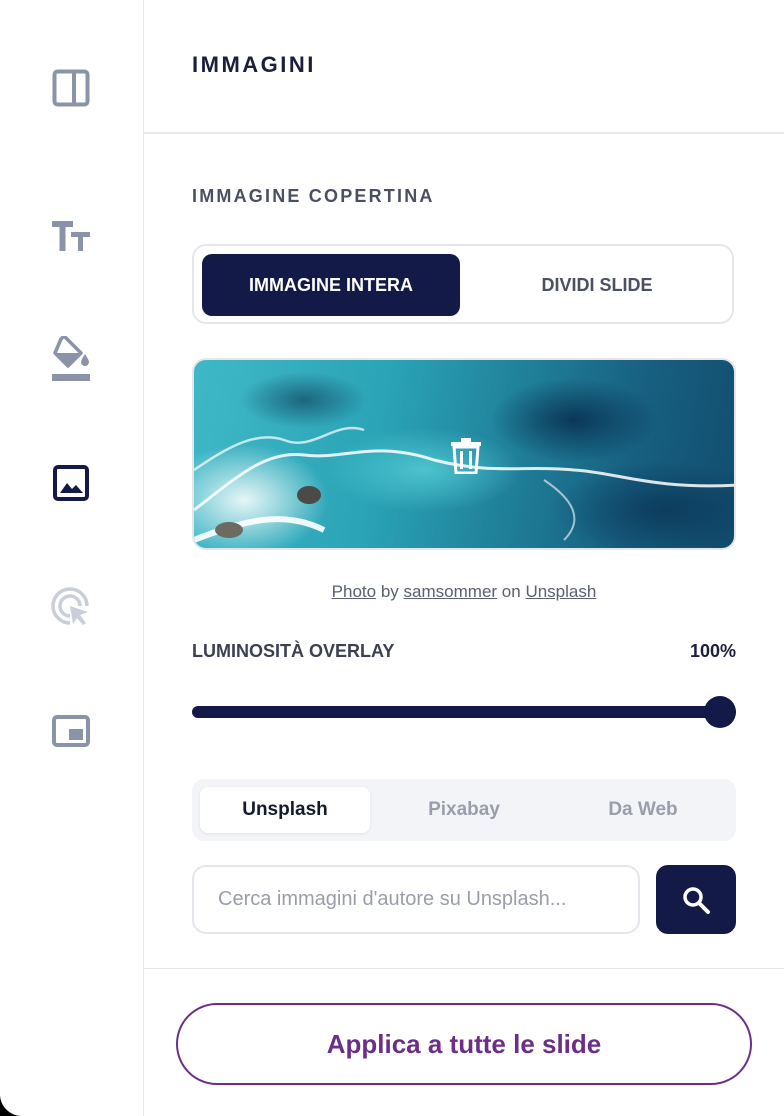 The image size is (784, 1116). Describe the element at coordinates (720, 712) in the screenshot. I see `slider-thumb` at that location.